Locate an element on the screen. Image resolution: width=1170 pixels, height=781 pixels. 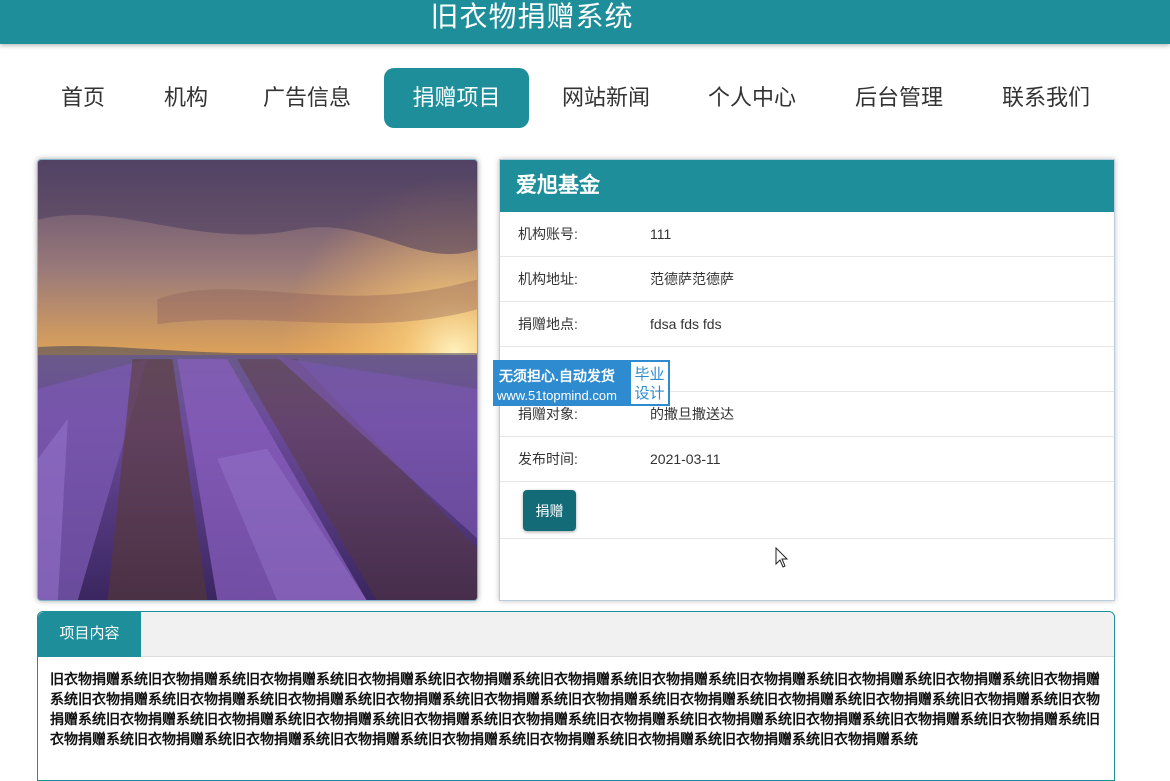
info-label: 机构账号: is located at coordinates (548, 234).